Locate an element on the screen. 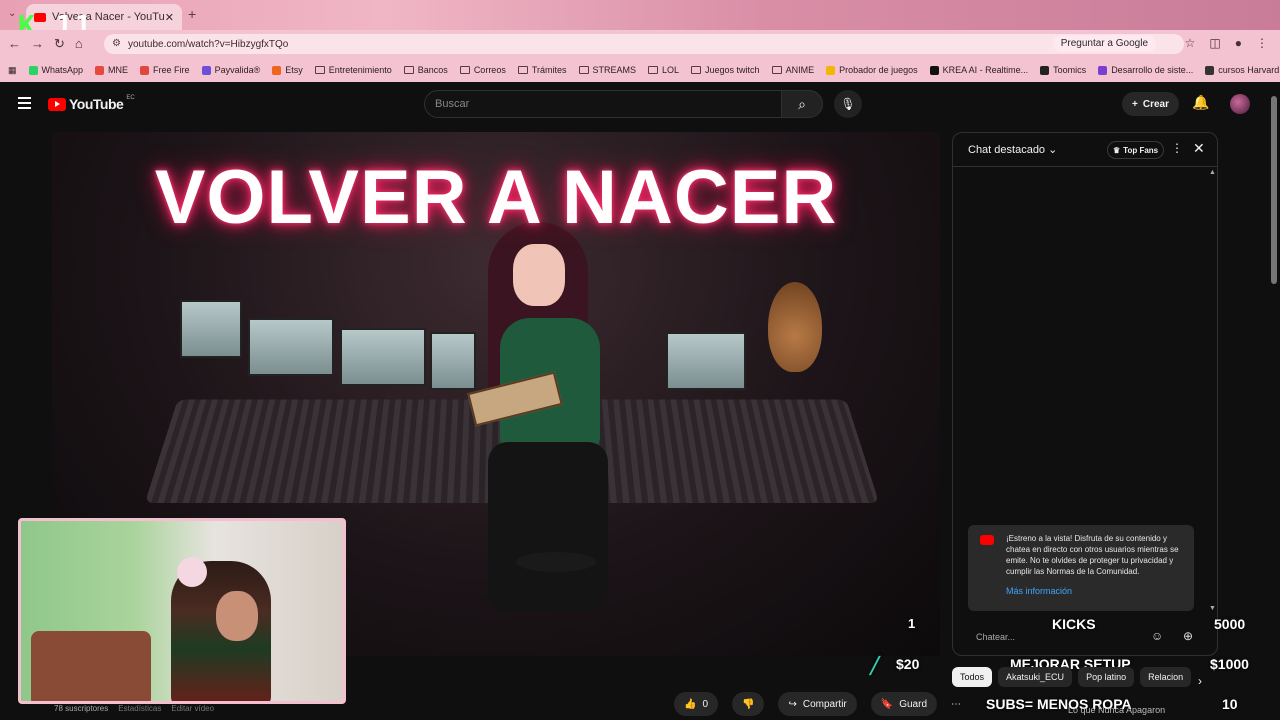  page-scrollbar is located at coordinates (1274, 190).